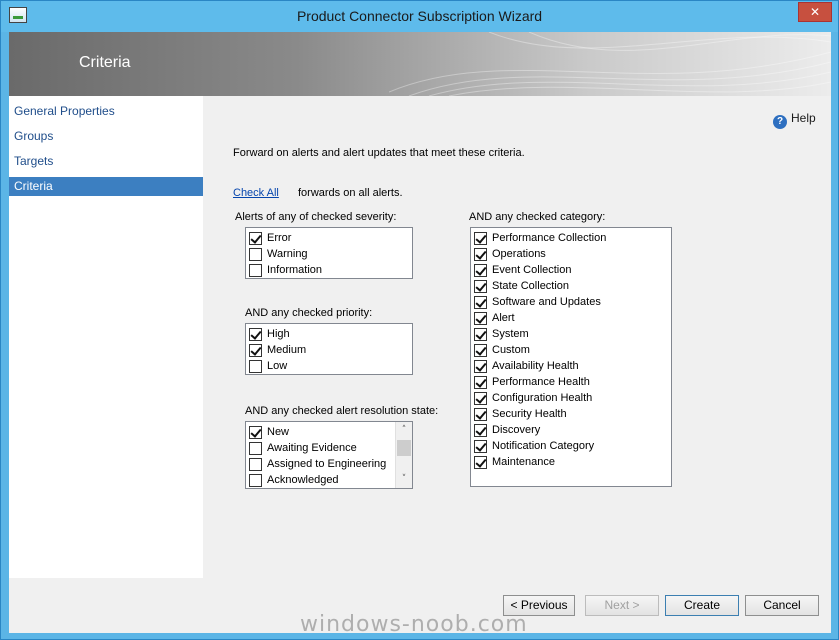 This screenshot has height=640, width=839. What do you see at coordinates (106, 136) in the screenshot?
I see `nav-item-groups: Groups` at bounding box center [106, 136].